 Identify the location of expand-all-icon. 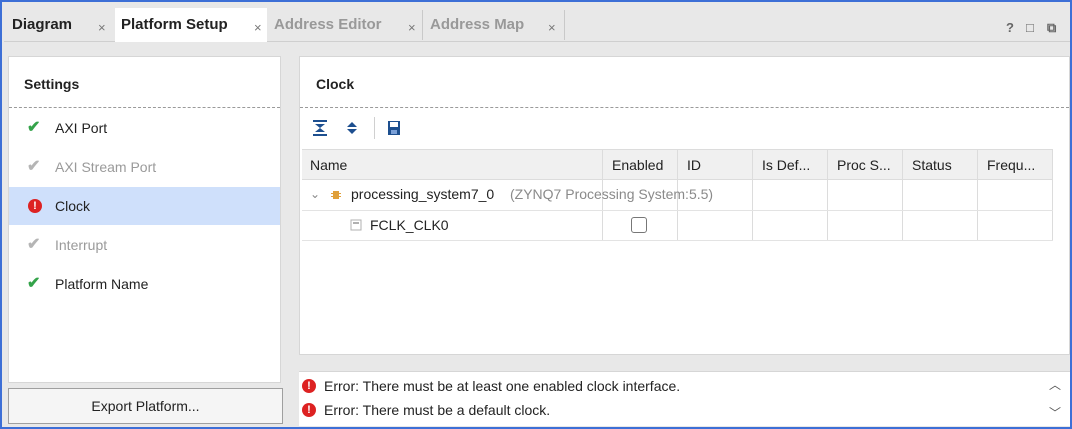
(352, 128).